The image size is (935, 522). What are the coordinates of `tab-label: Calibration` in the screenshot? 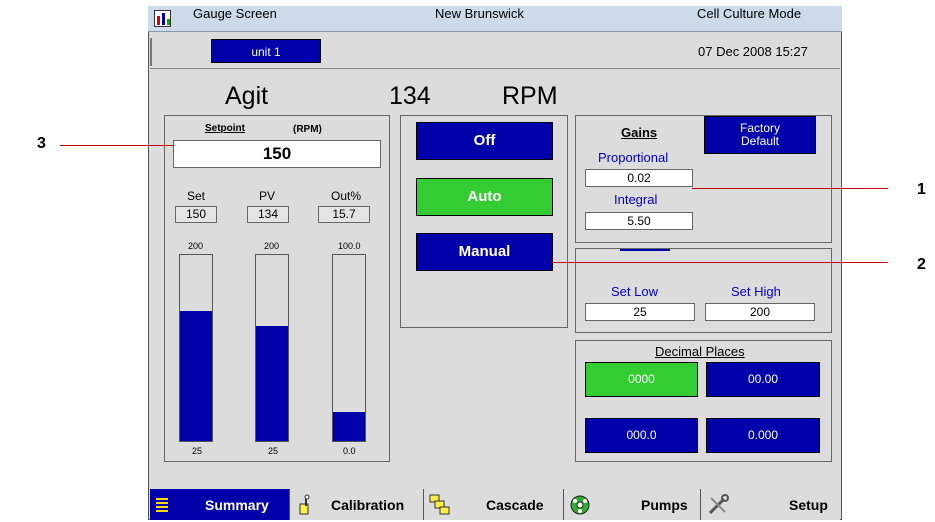 It's located at (368, 505).